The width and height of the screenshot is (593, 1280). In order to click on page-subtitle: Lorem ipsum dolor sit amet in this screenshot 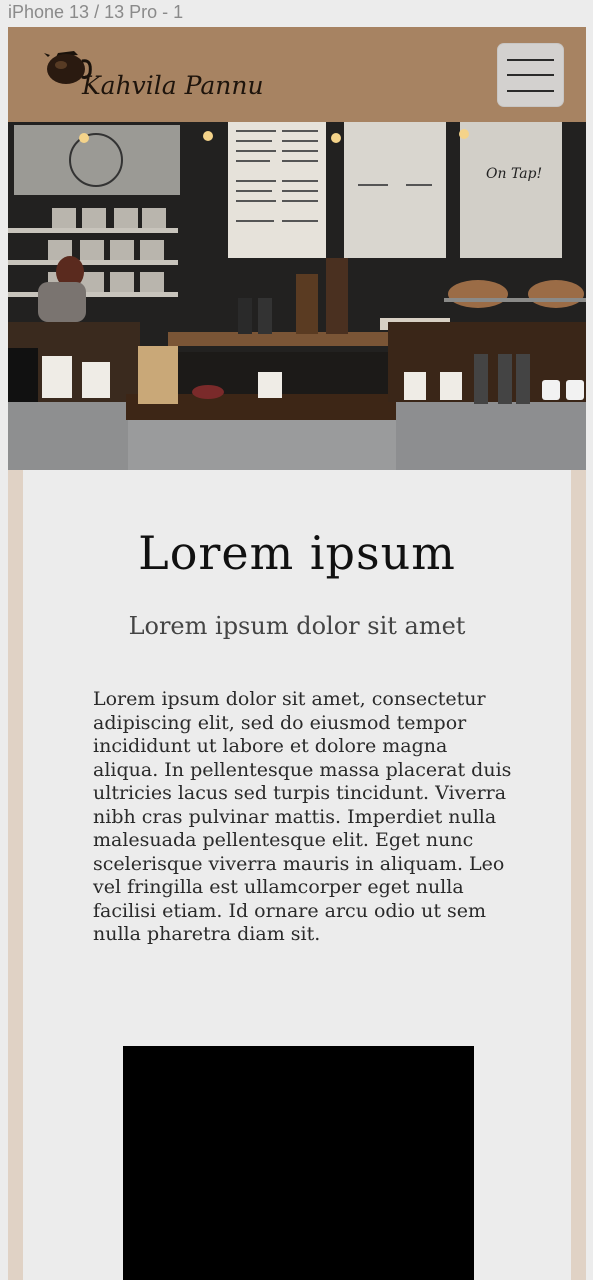, I will do `click(297, 626)`.